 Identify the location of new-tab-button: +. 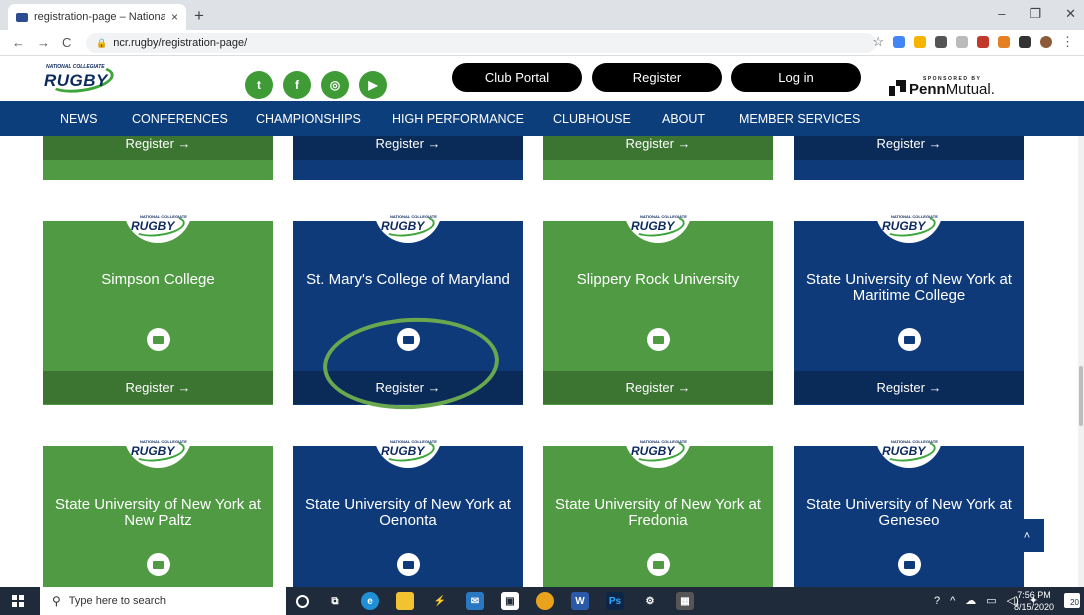
(199, 16).